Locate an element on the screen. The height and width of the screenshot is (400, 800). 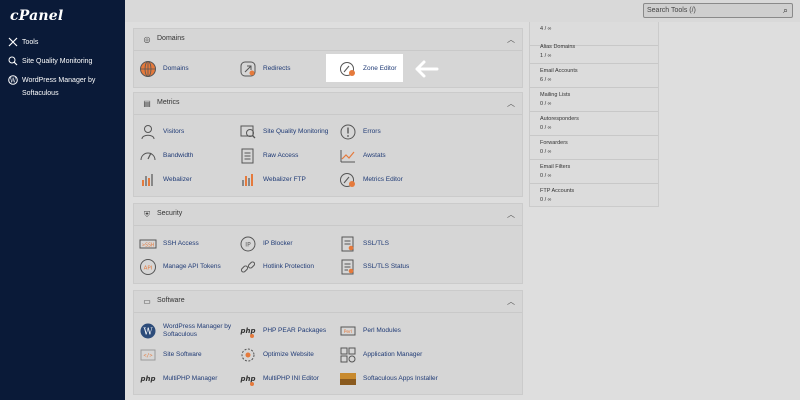
hotlink-item: Hotlink Protection is located at coordinates (276, 267).